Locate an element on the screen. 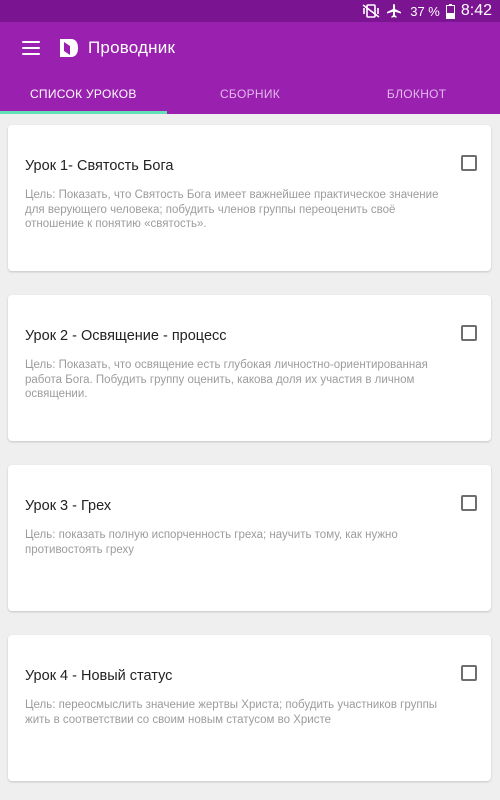  battery-percent: 37 % is located at coordinates (425, 11).